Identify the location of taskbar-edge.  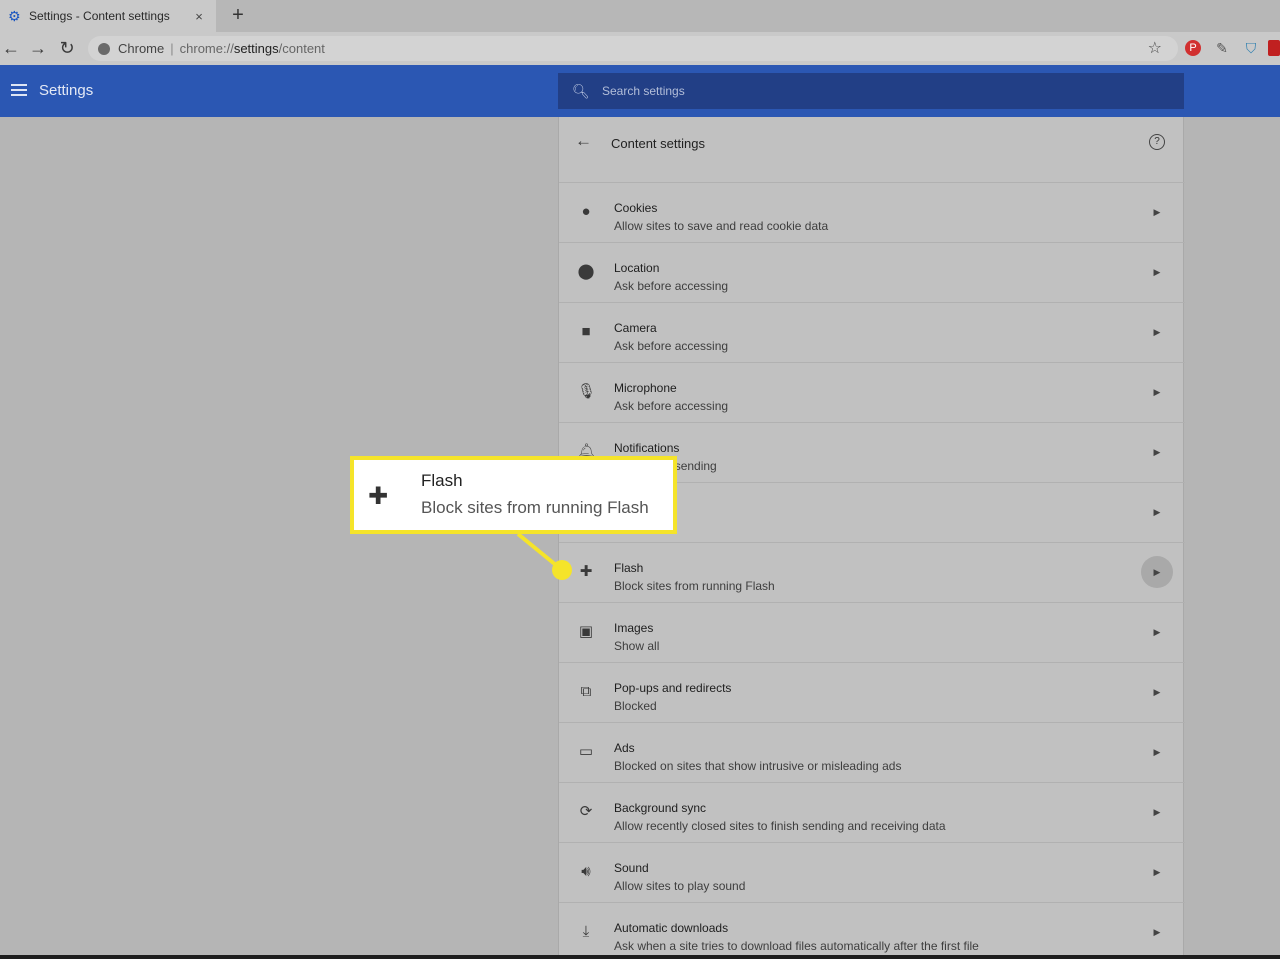
(640, 957).